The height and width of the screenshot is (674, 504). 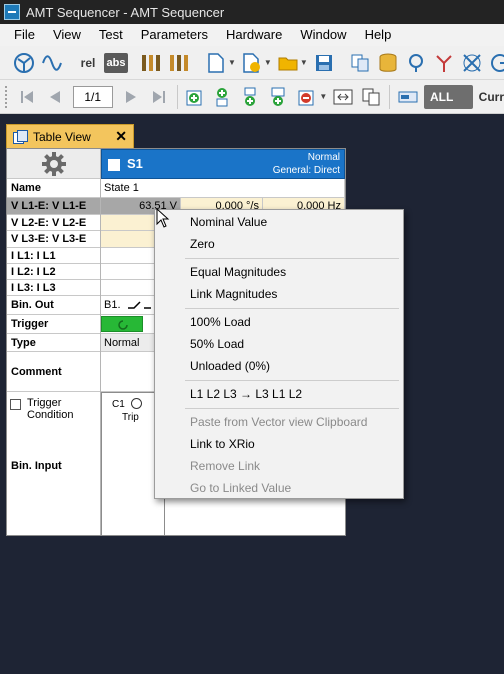 What do you see at coordinates (121, 136) in the screenshot?
I see `close-icon: ✕` at bounding box center [121, 136].